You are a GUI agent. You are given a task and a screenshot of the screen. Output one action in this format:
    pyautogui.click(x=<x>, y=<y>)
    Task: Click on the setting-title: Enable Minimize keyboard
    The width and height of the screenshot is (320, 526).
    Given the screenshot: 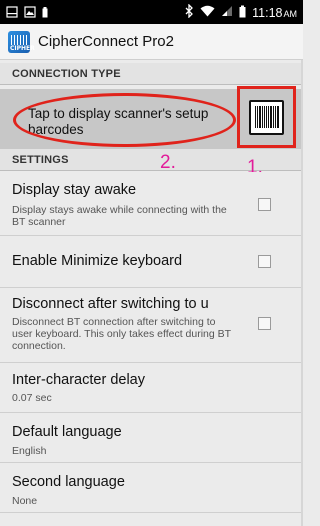 What is the action you would take?
    pyautogui.click(x=97, y=261)
    